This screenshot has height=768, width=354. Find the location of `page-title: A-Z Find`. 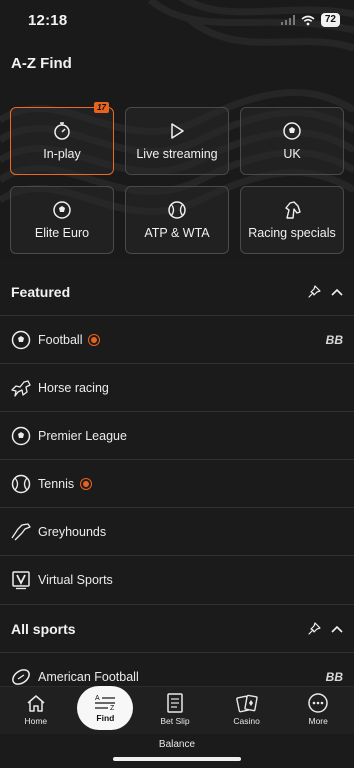

page-title: A-Z Find is located at coordinates (41, 63).